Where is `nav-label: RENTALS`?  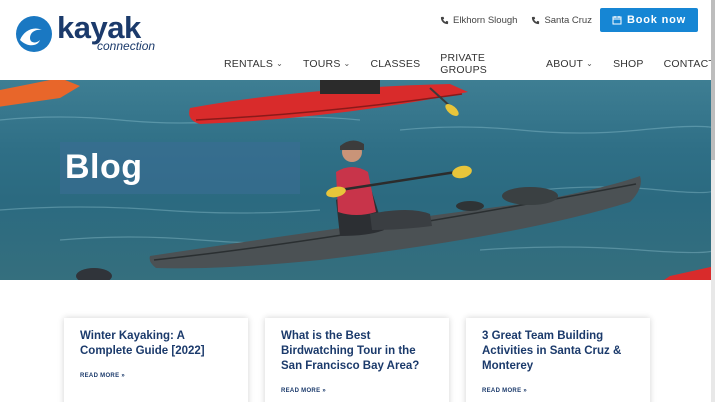
nav-label: RENTALS is located at coordinates (249, 64).